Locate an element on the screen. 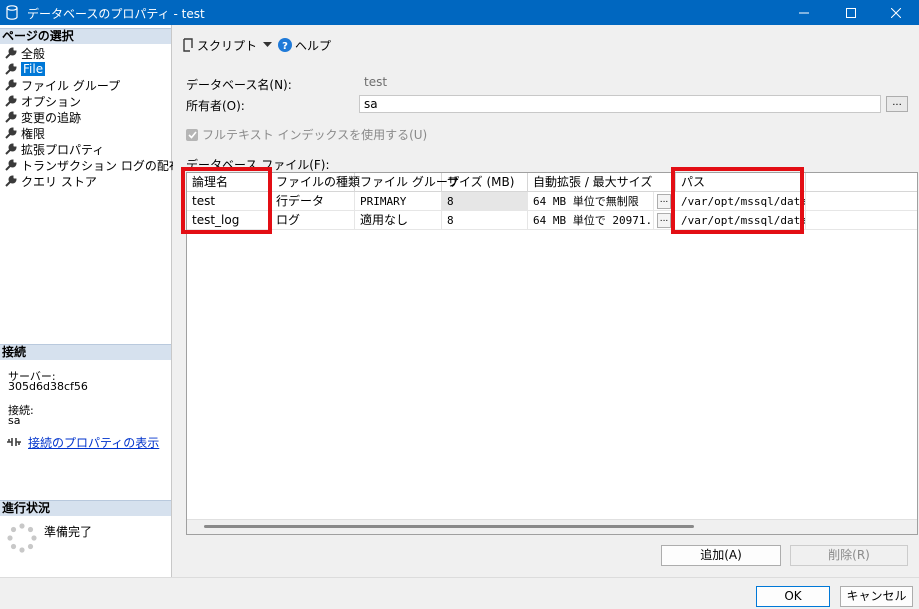 Image resolution: width=919 pixels, height=609 pixels. page-item-label: File is located at coordinates (33, 69).